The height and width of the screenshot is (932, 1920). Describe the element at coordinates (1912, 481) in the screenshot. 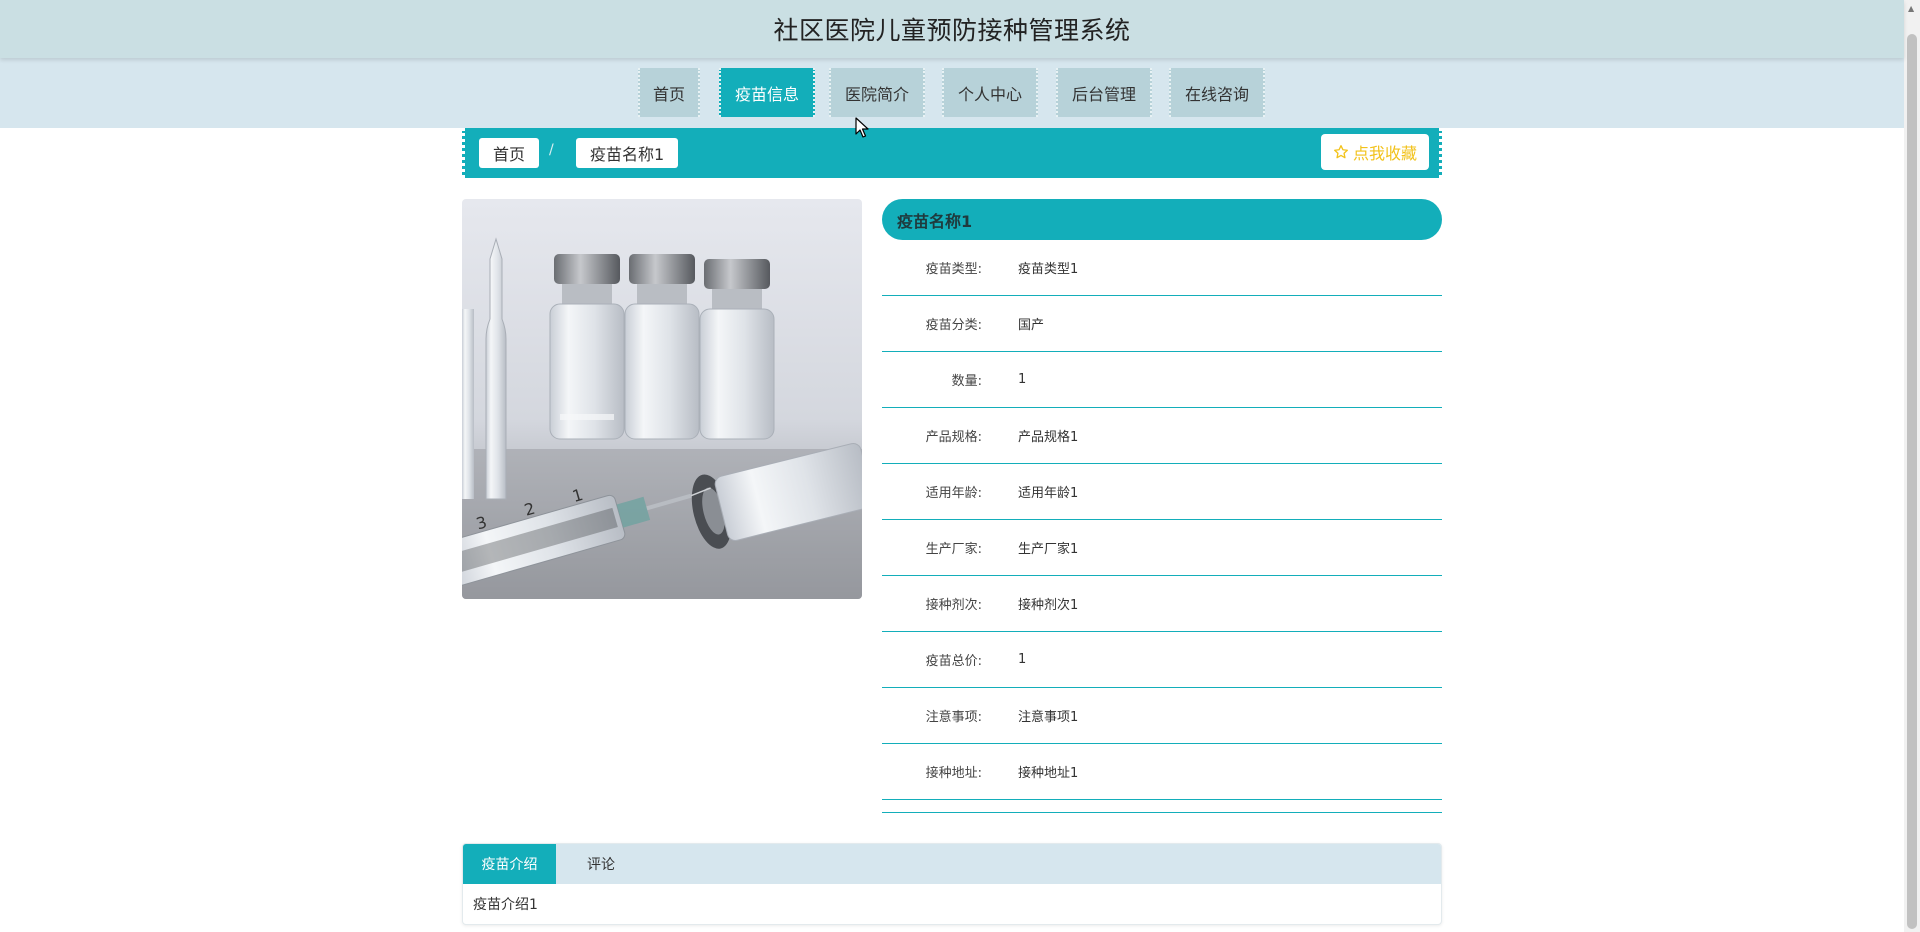

I see `scroll-thumb` at that location.